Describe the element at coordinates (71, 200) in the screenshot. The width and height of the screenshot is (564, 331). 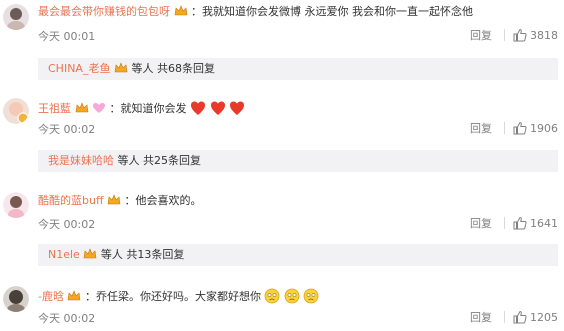
I see `comment-username: 酷酷的蓝buff` at that location.